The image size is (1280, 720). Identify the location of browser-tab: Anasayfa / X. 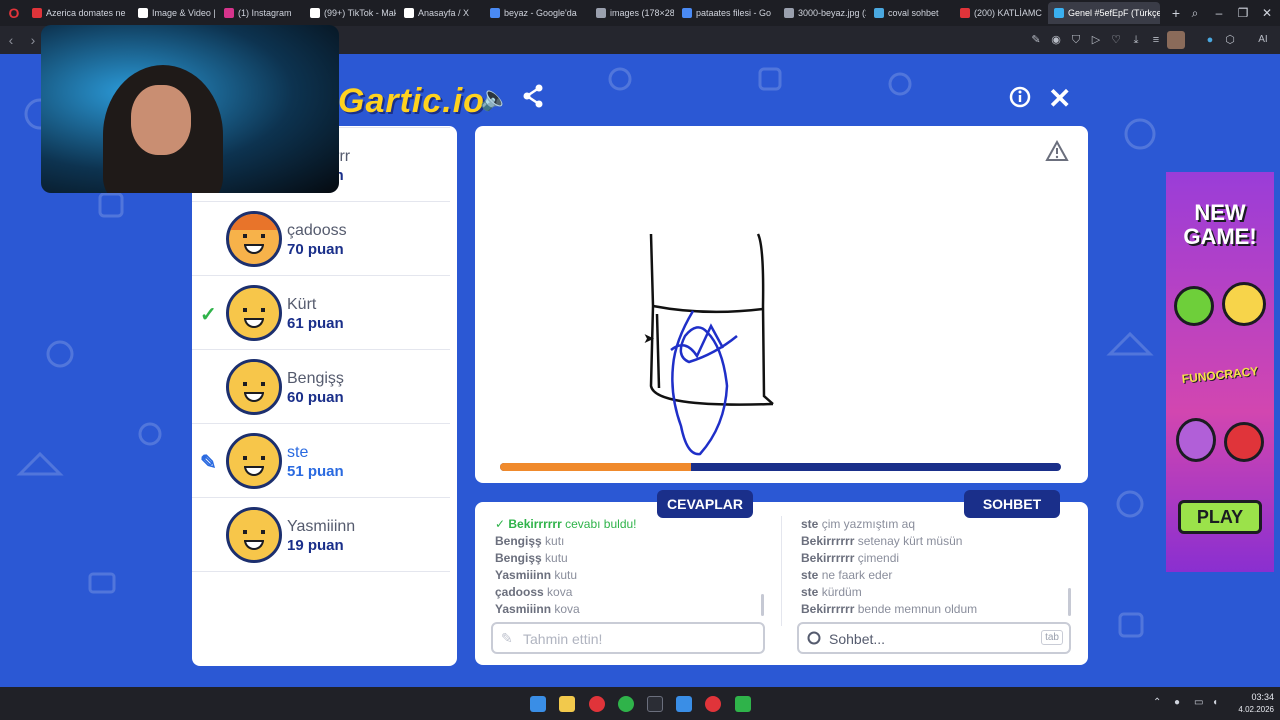
(440, 13).